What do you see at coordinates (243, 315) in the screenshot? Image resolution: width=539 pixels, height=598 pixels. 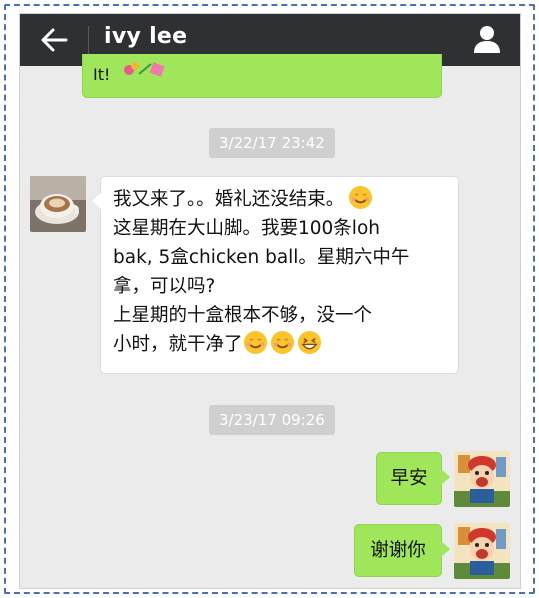 I see `message-line: 上星期的十盒根本不够，没一个` at bounding box center [243, 315].